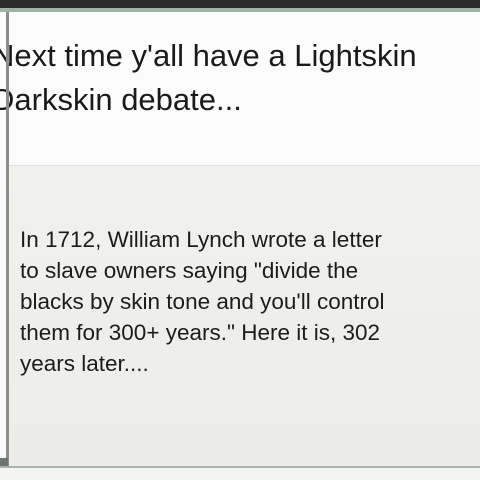  What do you see at coordinates (240, 4) in the screenshot?
I see `top-border` at bounding box center [240, 4].